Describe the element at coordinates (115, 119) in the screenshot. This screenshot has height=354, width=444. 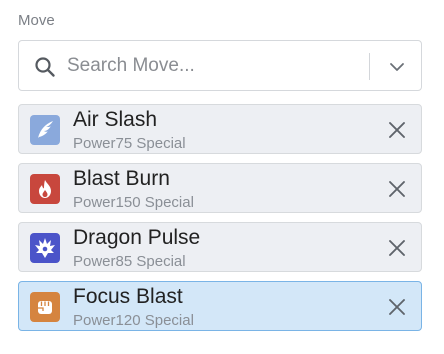
I see `move-name: Air Slash` at that location.